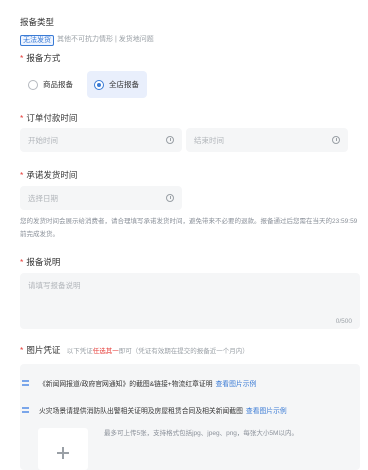 The image size is (368, 470). Describe the element at coordinates (43, 350) in the screenshot. I see `image-voucher-label-text: 图片凭证` at that location.